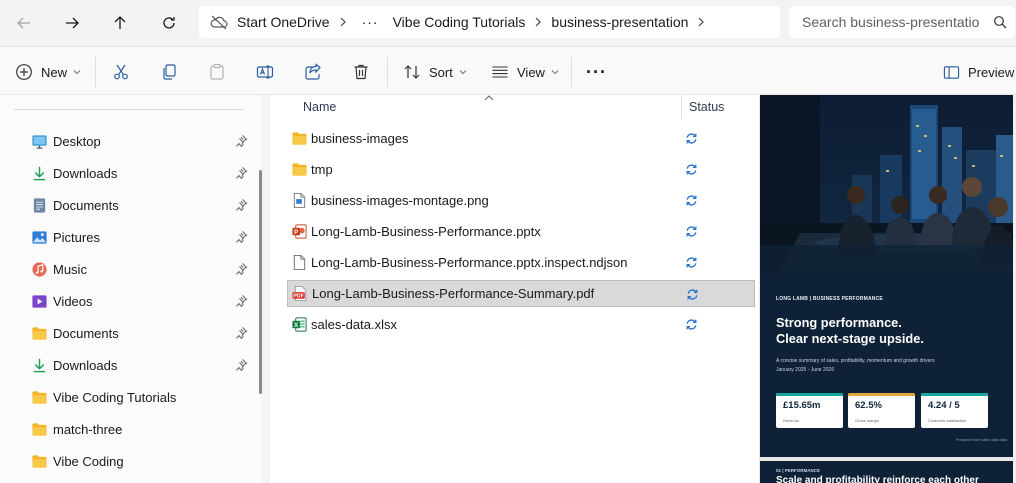 Image resolution: width=1016 pixels, height=483 pixels. What do you see at coordinates (141, 461) in the screenshot?
I see `sidebar-item-vibe-coding: Vibe Coding` at bounding box center [141, 461].